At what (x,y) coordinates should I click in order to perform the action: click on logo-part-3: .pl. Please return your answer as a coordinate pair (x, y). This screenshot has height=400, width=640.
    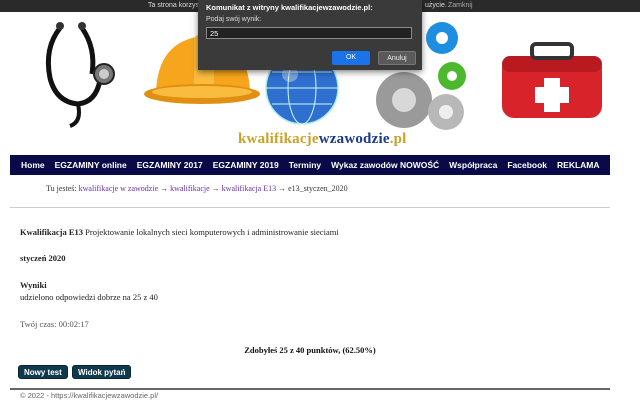
    Looking at the image, I should click on (398, 139).